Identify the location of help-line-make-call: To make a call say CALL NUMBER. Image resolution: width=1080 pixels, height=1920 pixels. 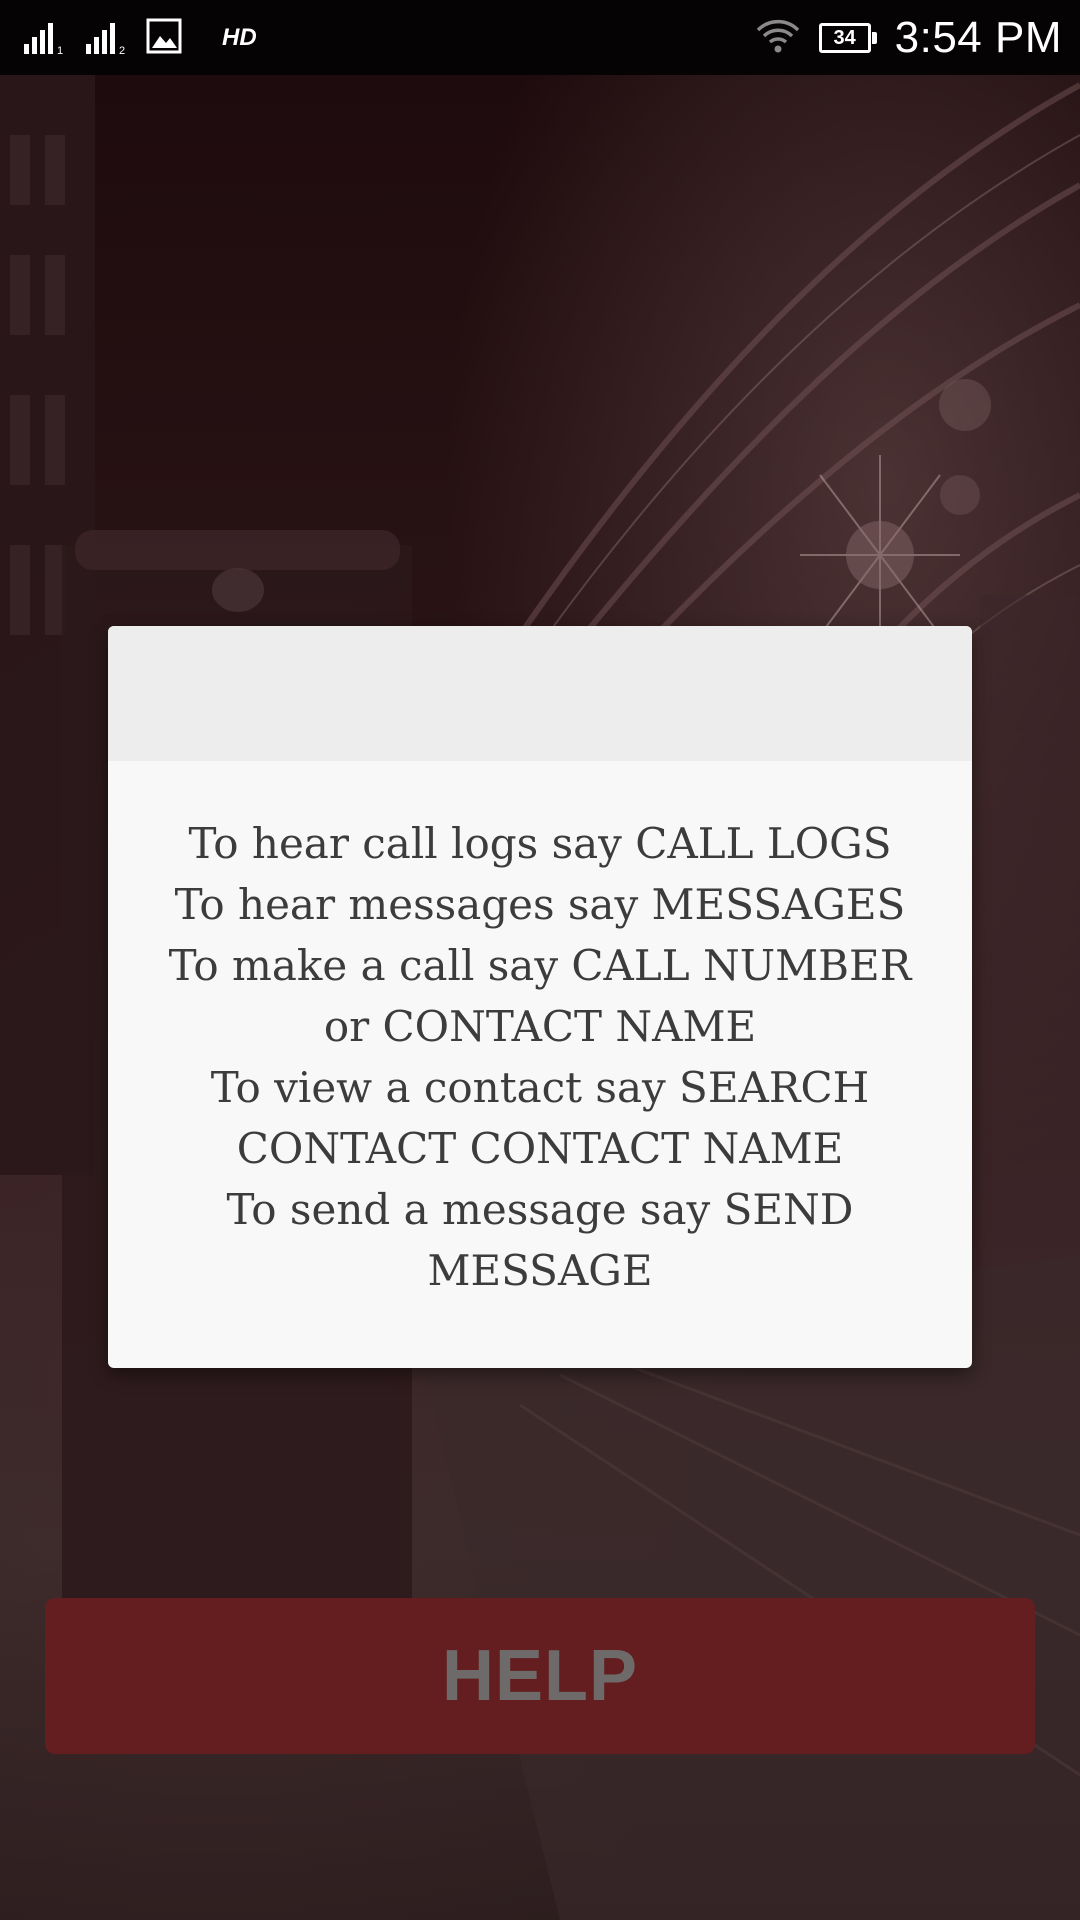
(540, 965).